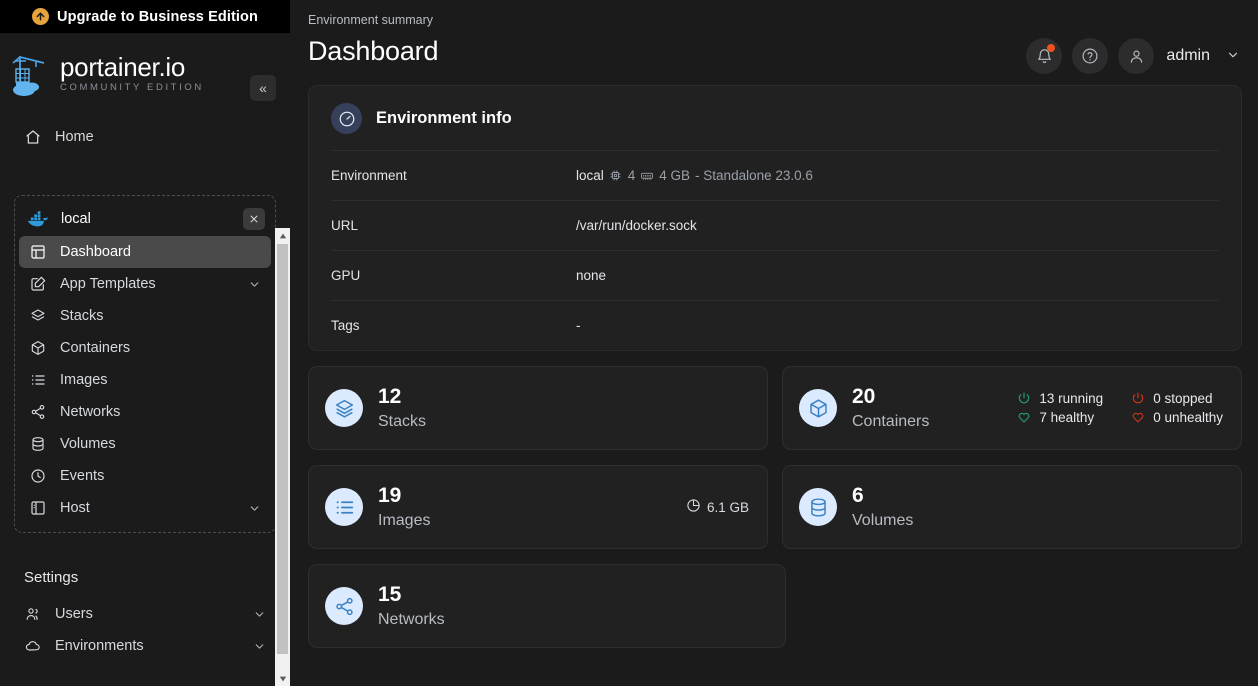 The height and width of the screenshot is (686, 1258). Describe the element at coordinates (145, 646) in the screenshot. I see `sidebar-item-environments: Environments` at that location.